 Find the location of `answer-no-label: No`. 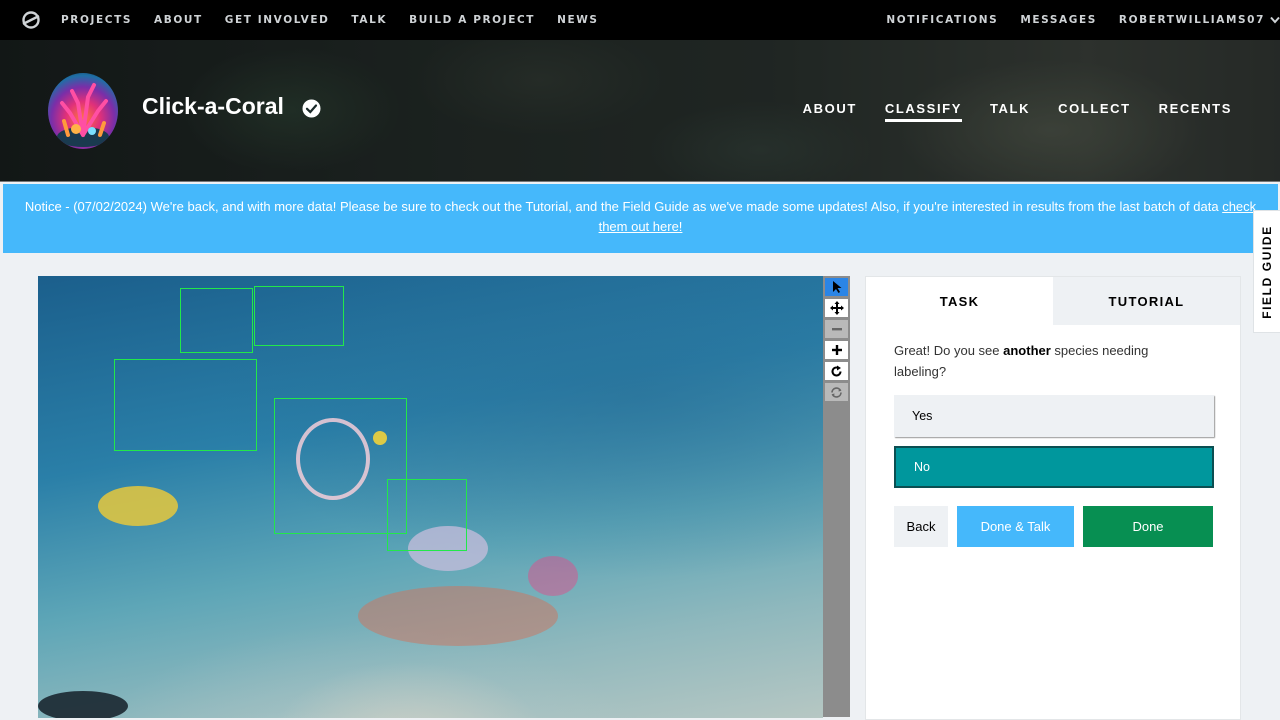

answer-no-label: No is located at coordinates (922, 467).